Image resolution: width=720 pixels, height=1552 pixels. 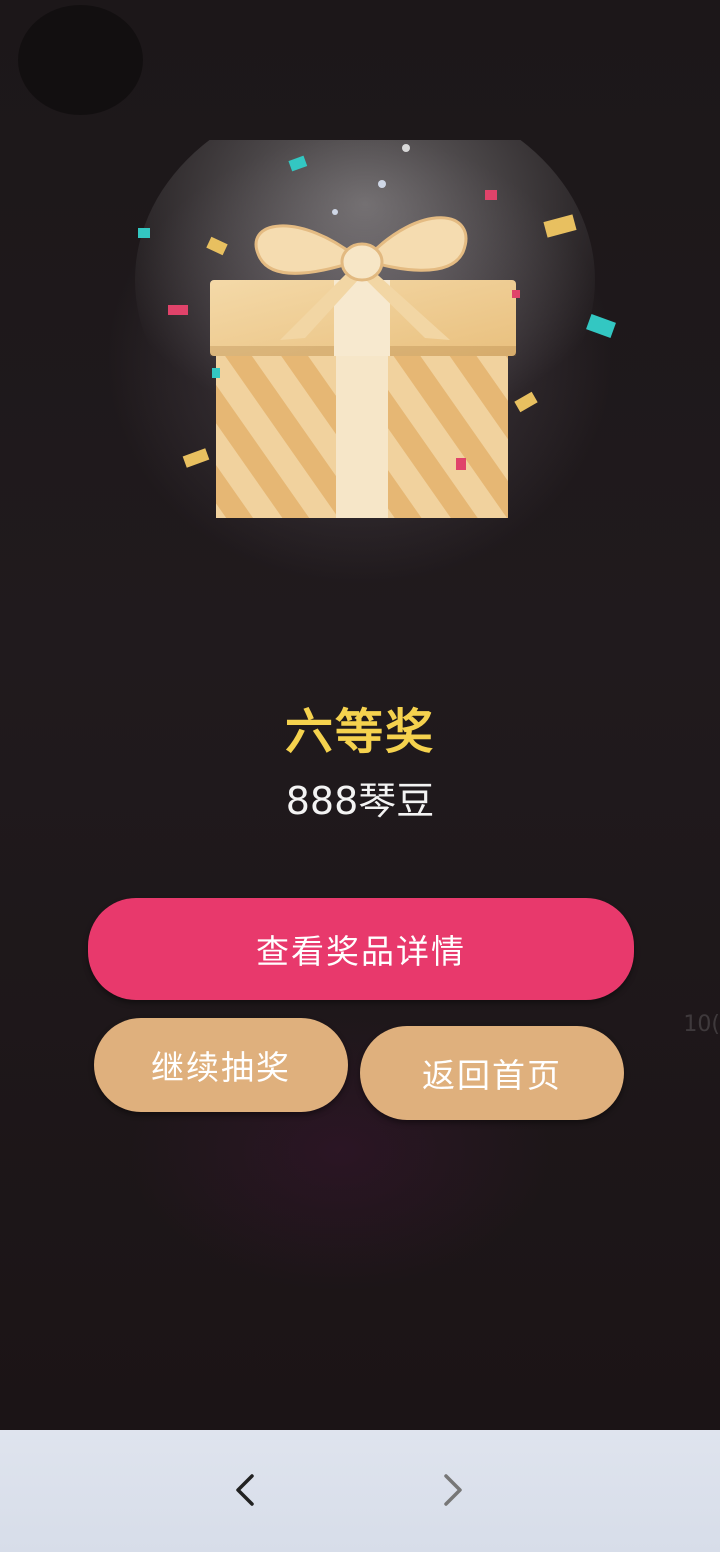 I want to click on back-home-button: 返回首页, so click(x=492, y=1073).